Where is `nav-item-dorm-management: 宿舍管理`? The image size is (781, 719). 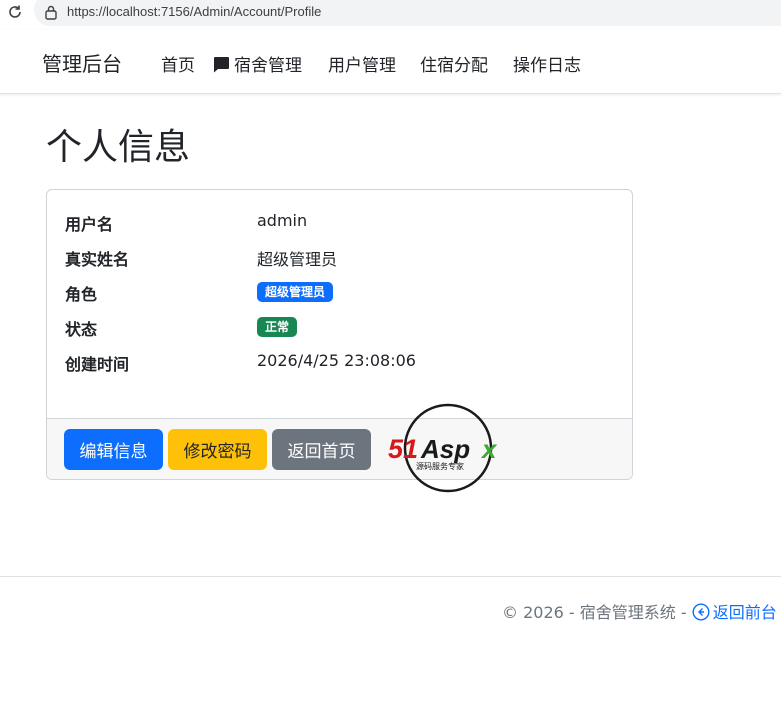
nav-item-dorm-management: 宿舍管理 is located at coordinates (257, 63).